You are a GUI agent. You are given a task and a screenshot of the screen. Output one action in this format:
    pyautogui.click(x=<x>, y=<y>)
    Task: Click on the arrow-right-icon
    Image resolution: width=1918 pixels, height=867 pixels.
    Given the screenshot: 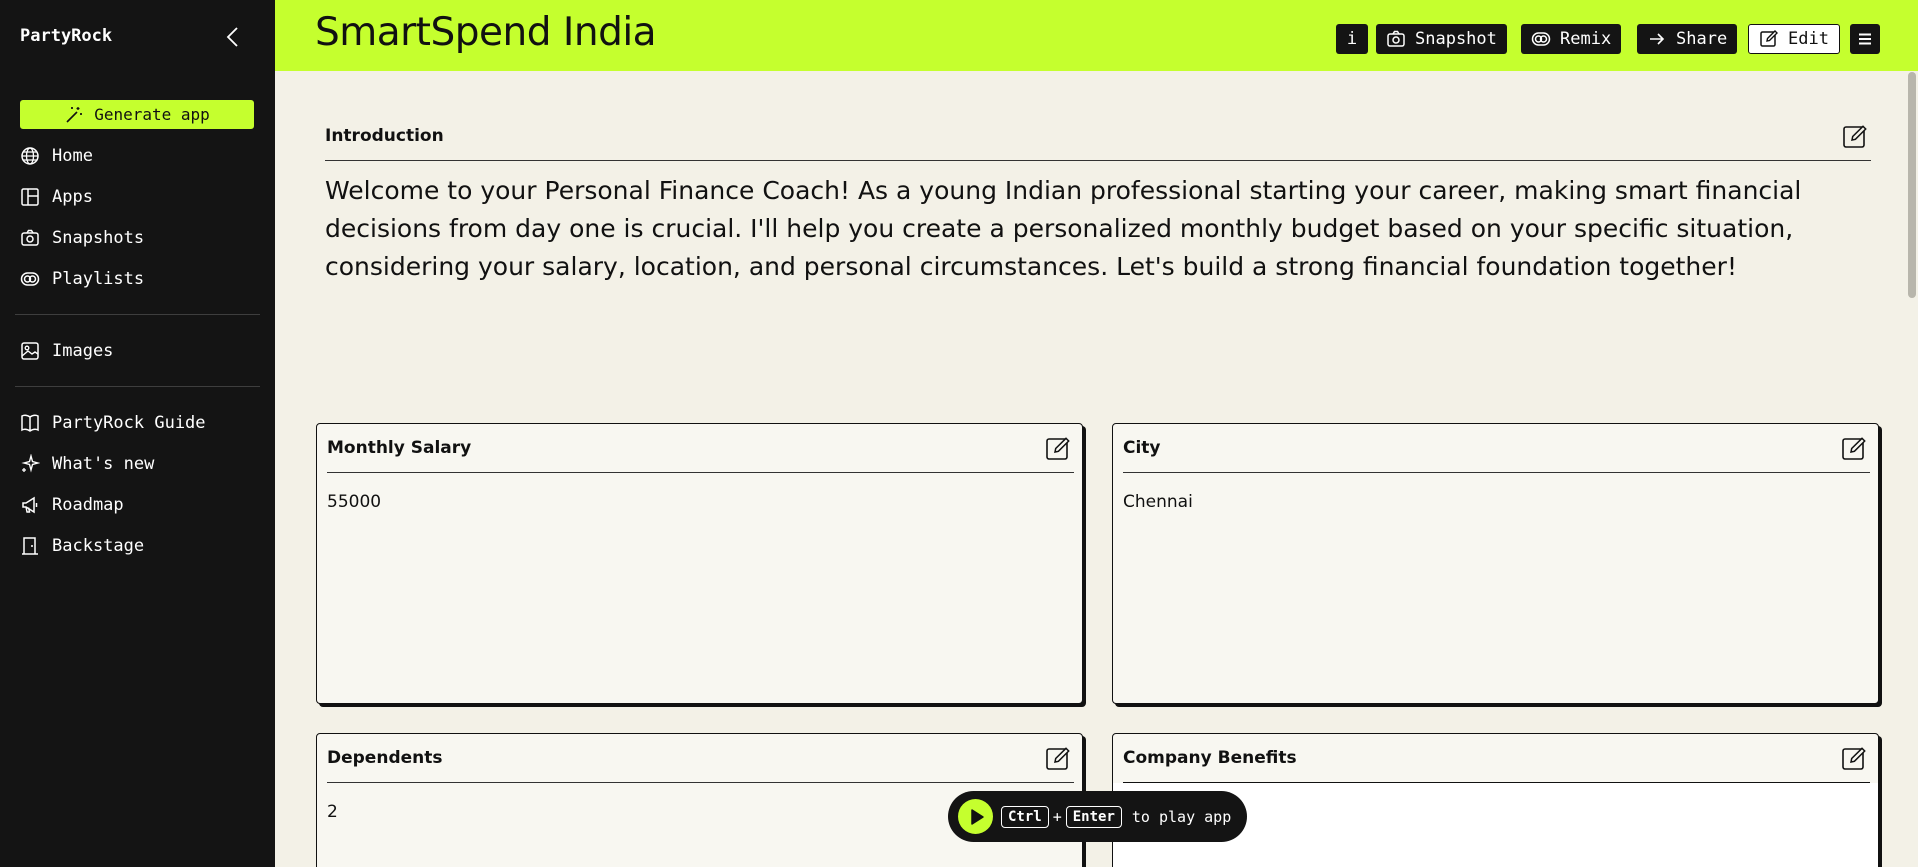 What is the action you would take?
    pyautogui.click(x=1657, y=39)
    